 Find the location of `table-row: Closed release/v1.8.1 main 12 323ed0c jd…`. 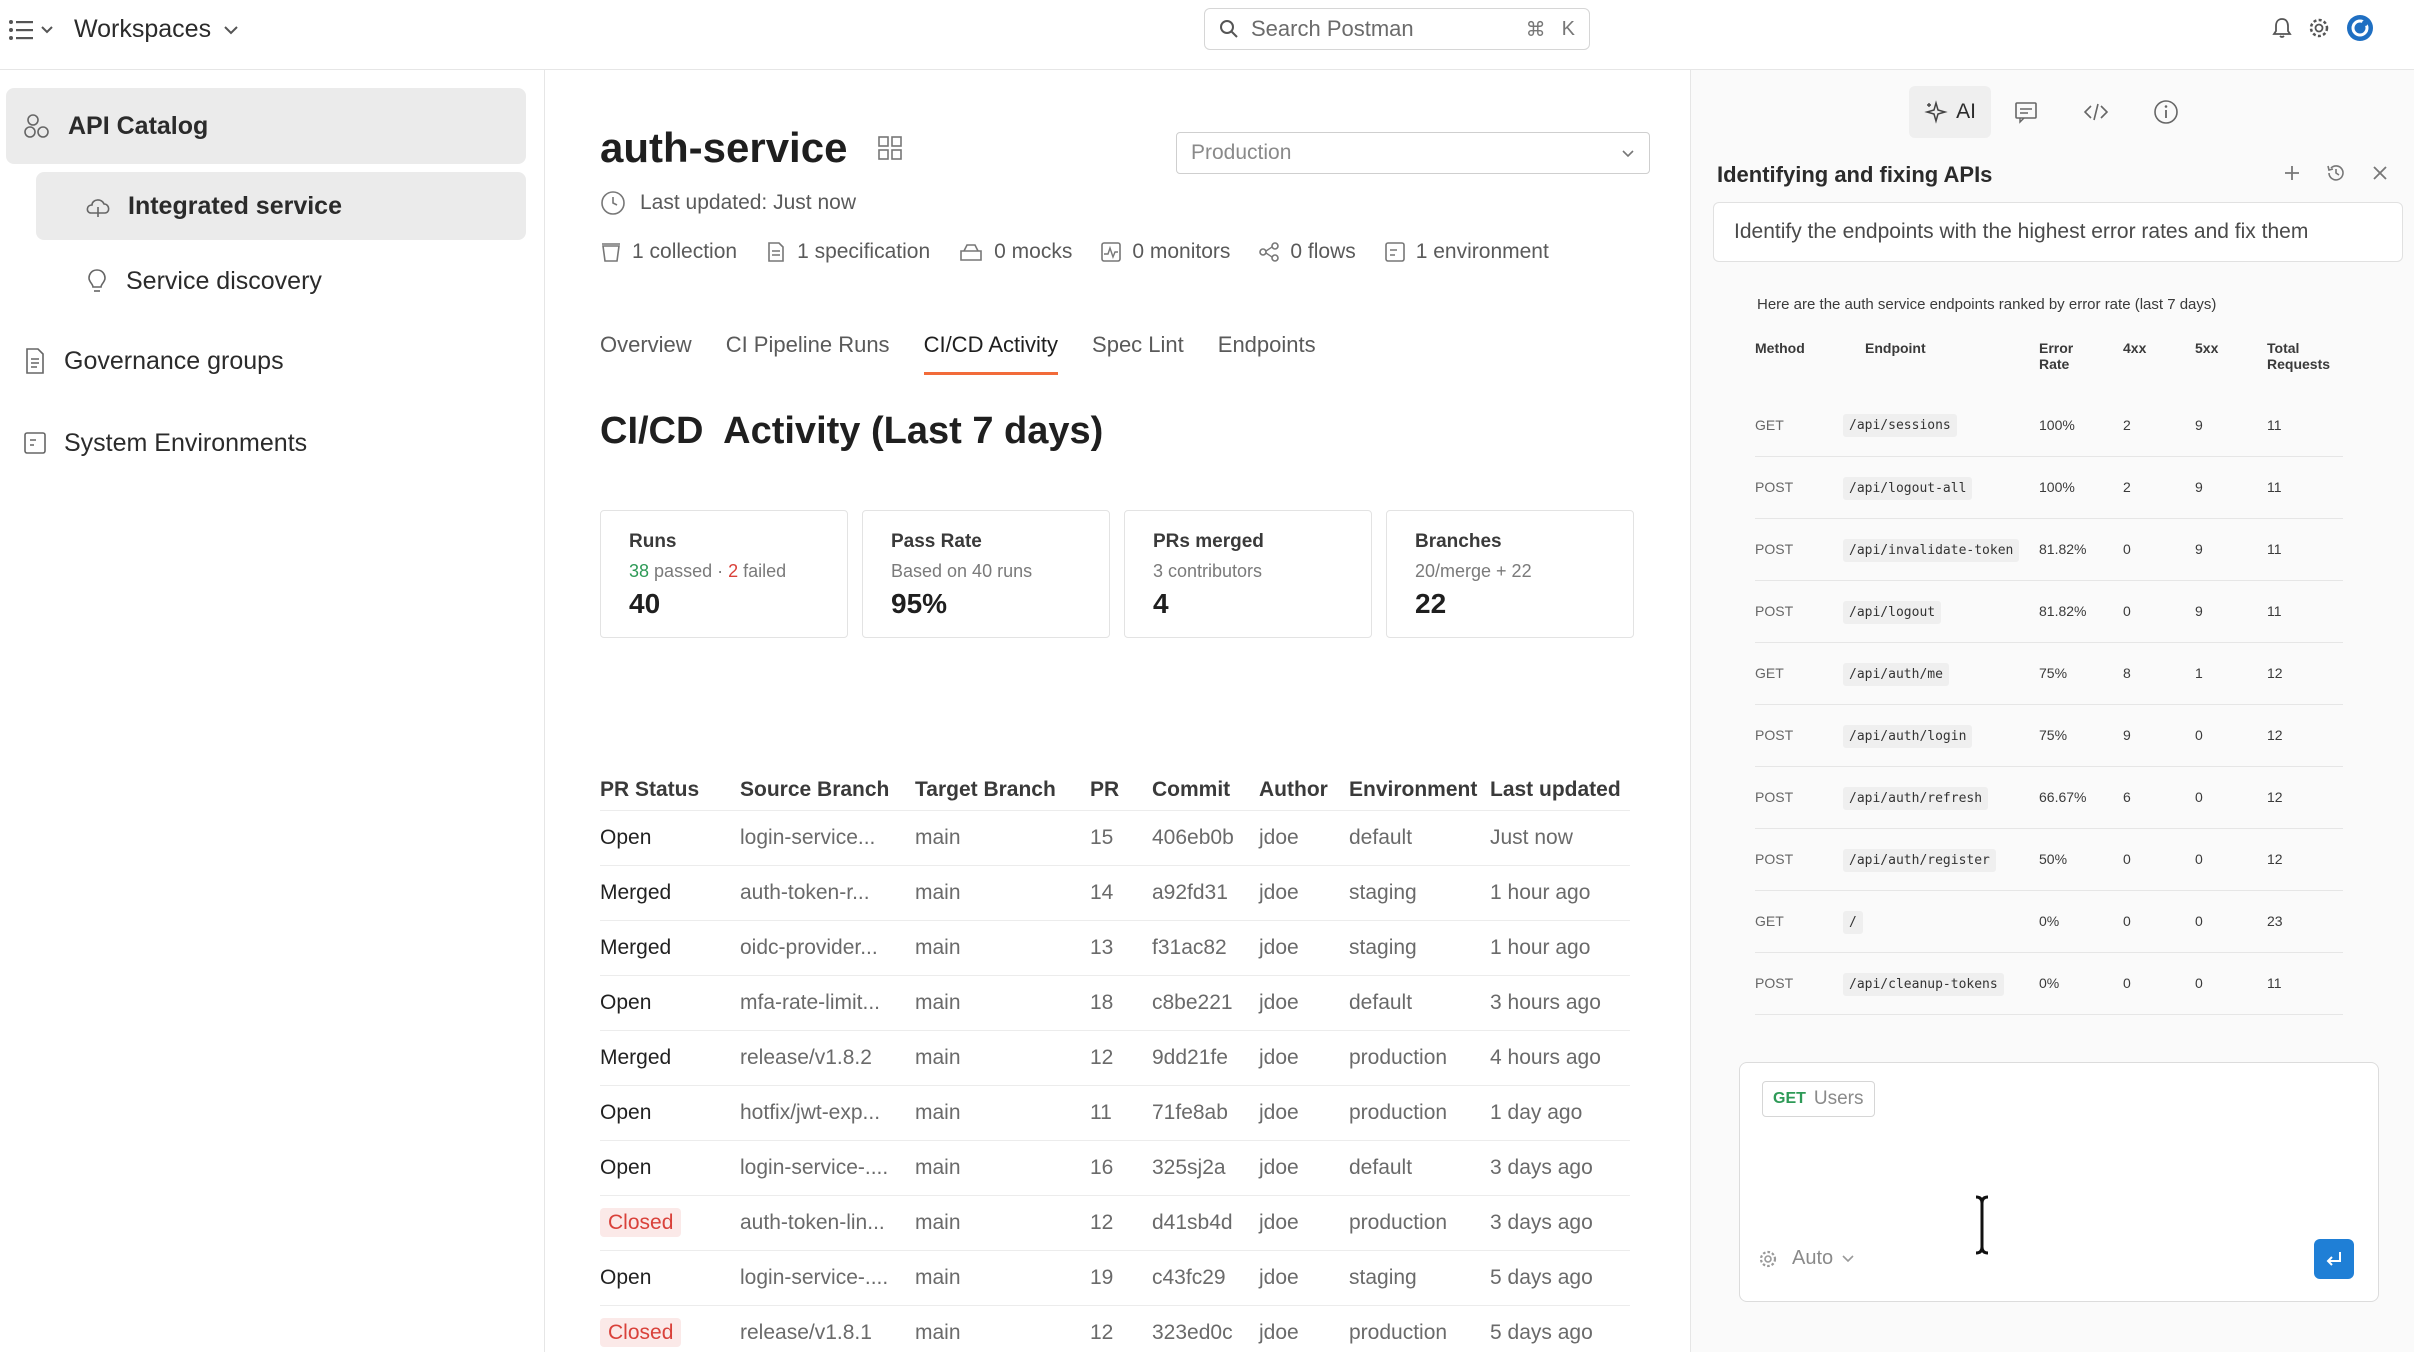

table-row: Closed release/v1.8.1 main 12 323ed0c jd… is located at coordinates (1115, 1328).